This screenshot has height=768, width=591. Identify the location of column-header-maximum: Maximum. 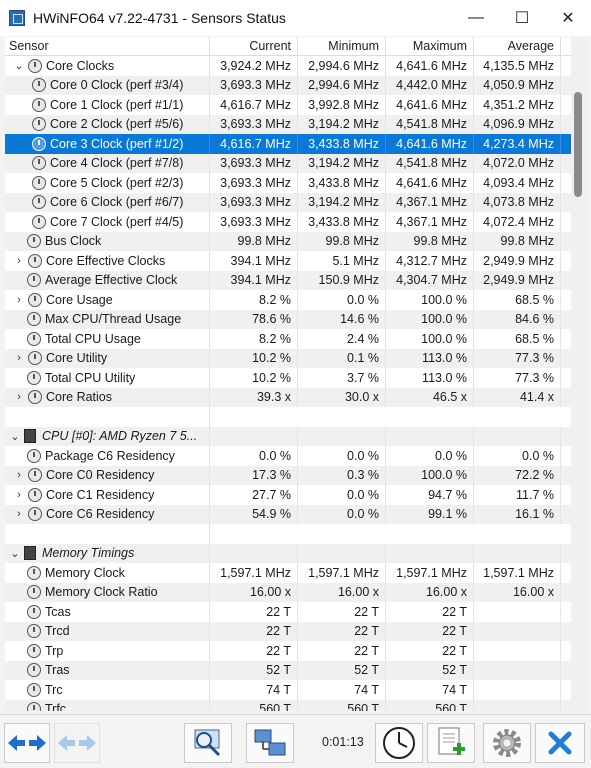
(430, 46).